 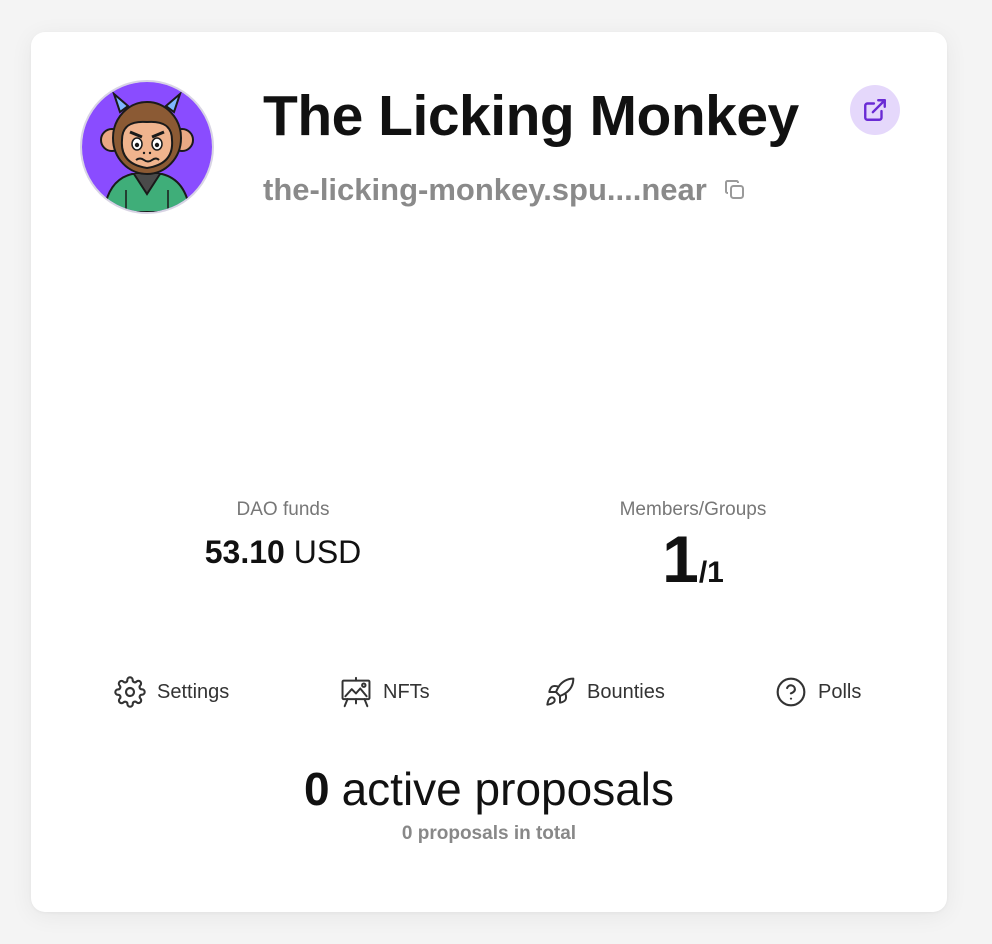 I want to click on dao-funds-stat: DAO funds 53.10 USD, so click(x=283, y=535).